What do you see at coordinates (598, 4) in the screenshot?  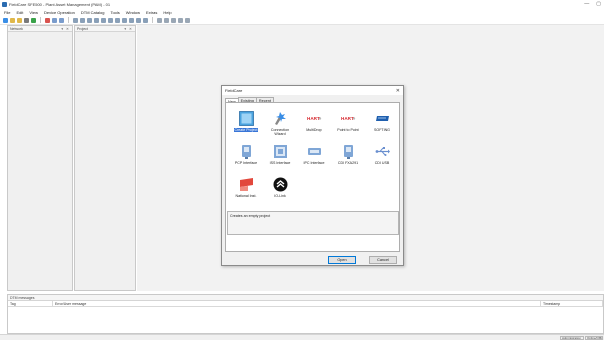 I see `maximize-button: ▢` at bounding box center [598, 4].